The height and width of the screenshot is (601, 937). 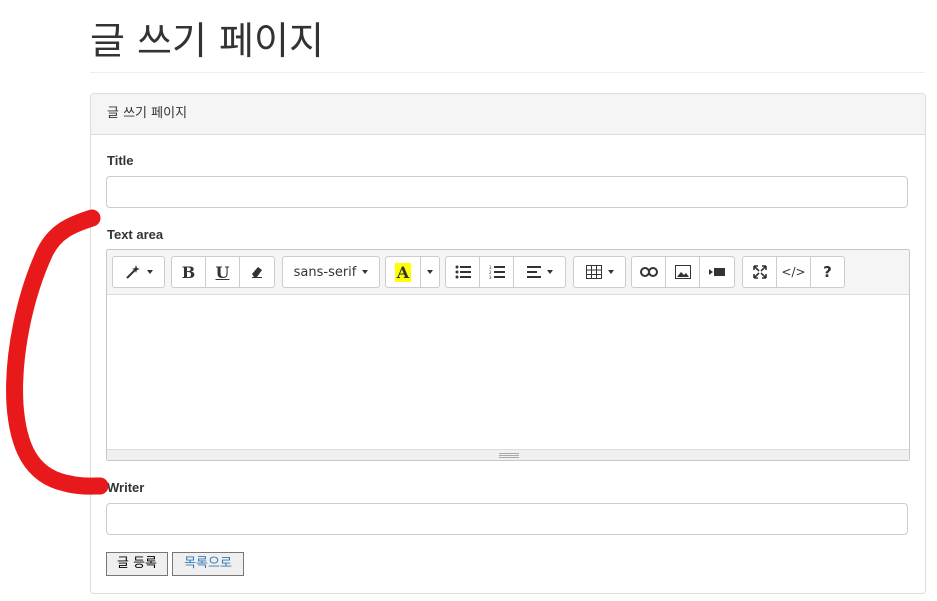 What do you see at coordinates (208, 564) in the screenshot?
I see `back-to-list-button: 목록으로` at bounding box center [208, 564].